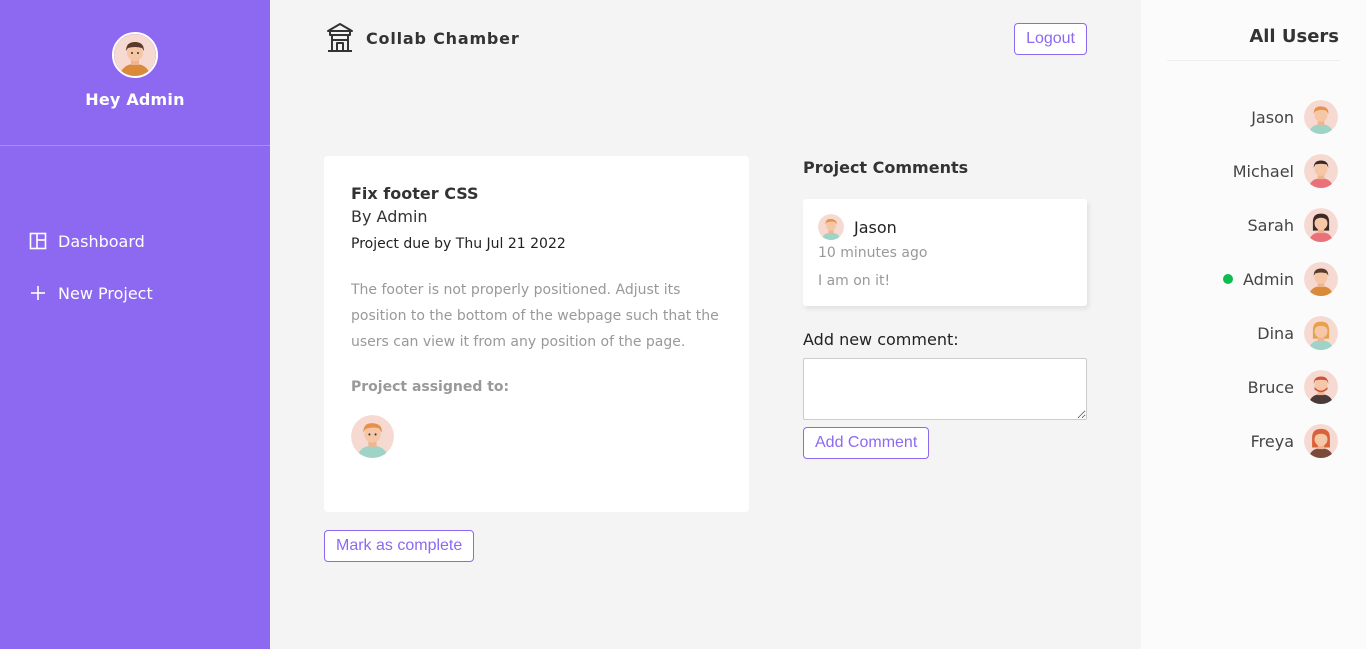 This screenshot has width=1366, height=649. I want to click on comment-header: Jason, so click(945, 227).